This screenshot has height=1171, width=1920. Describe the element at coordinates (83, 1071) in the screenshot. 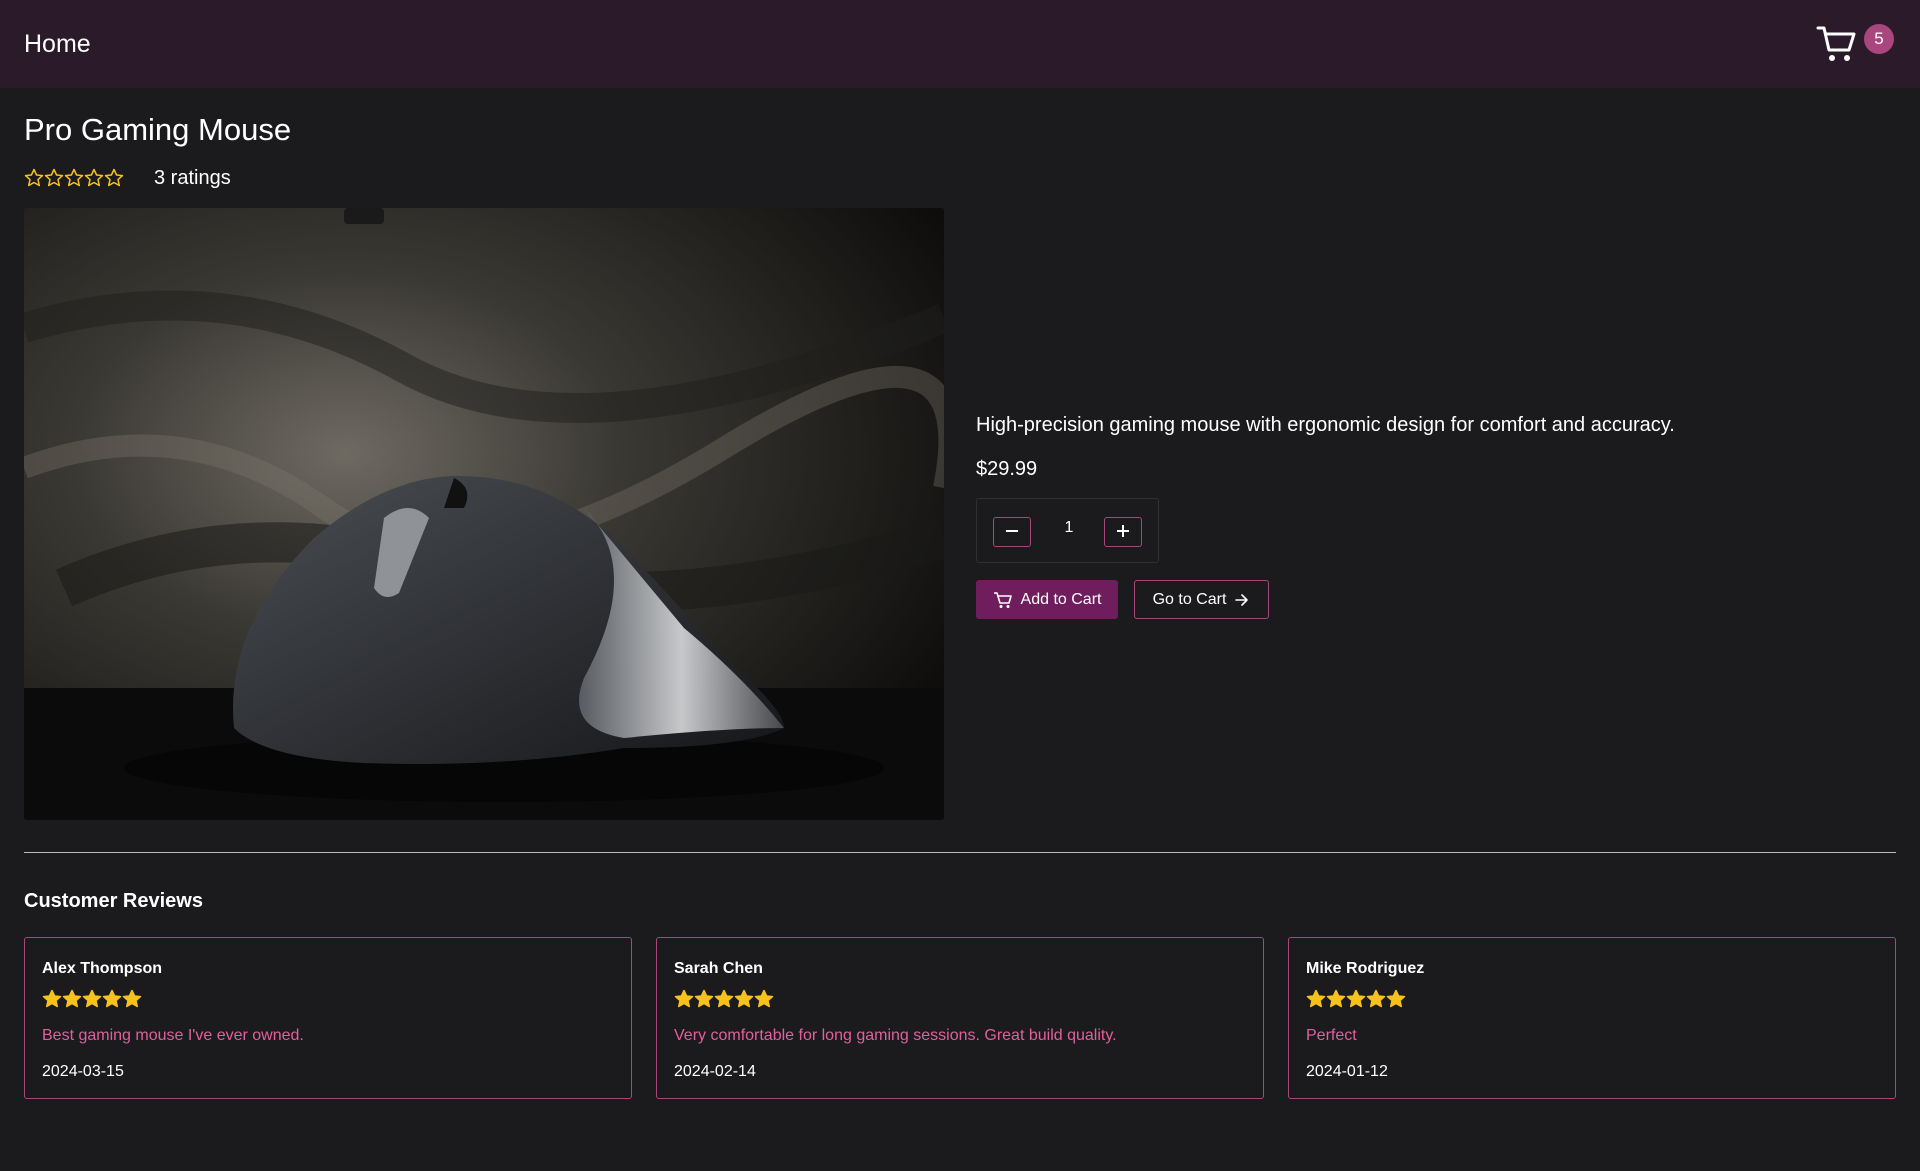

I see `review-date: 2024-03-15` at that location.